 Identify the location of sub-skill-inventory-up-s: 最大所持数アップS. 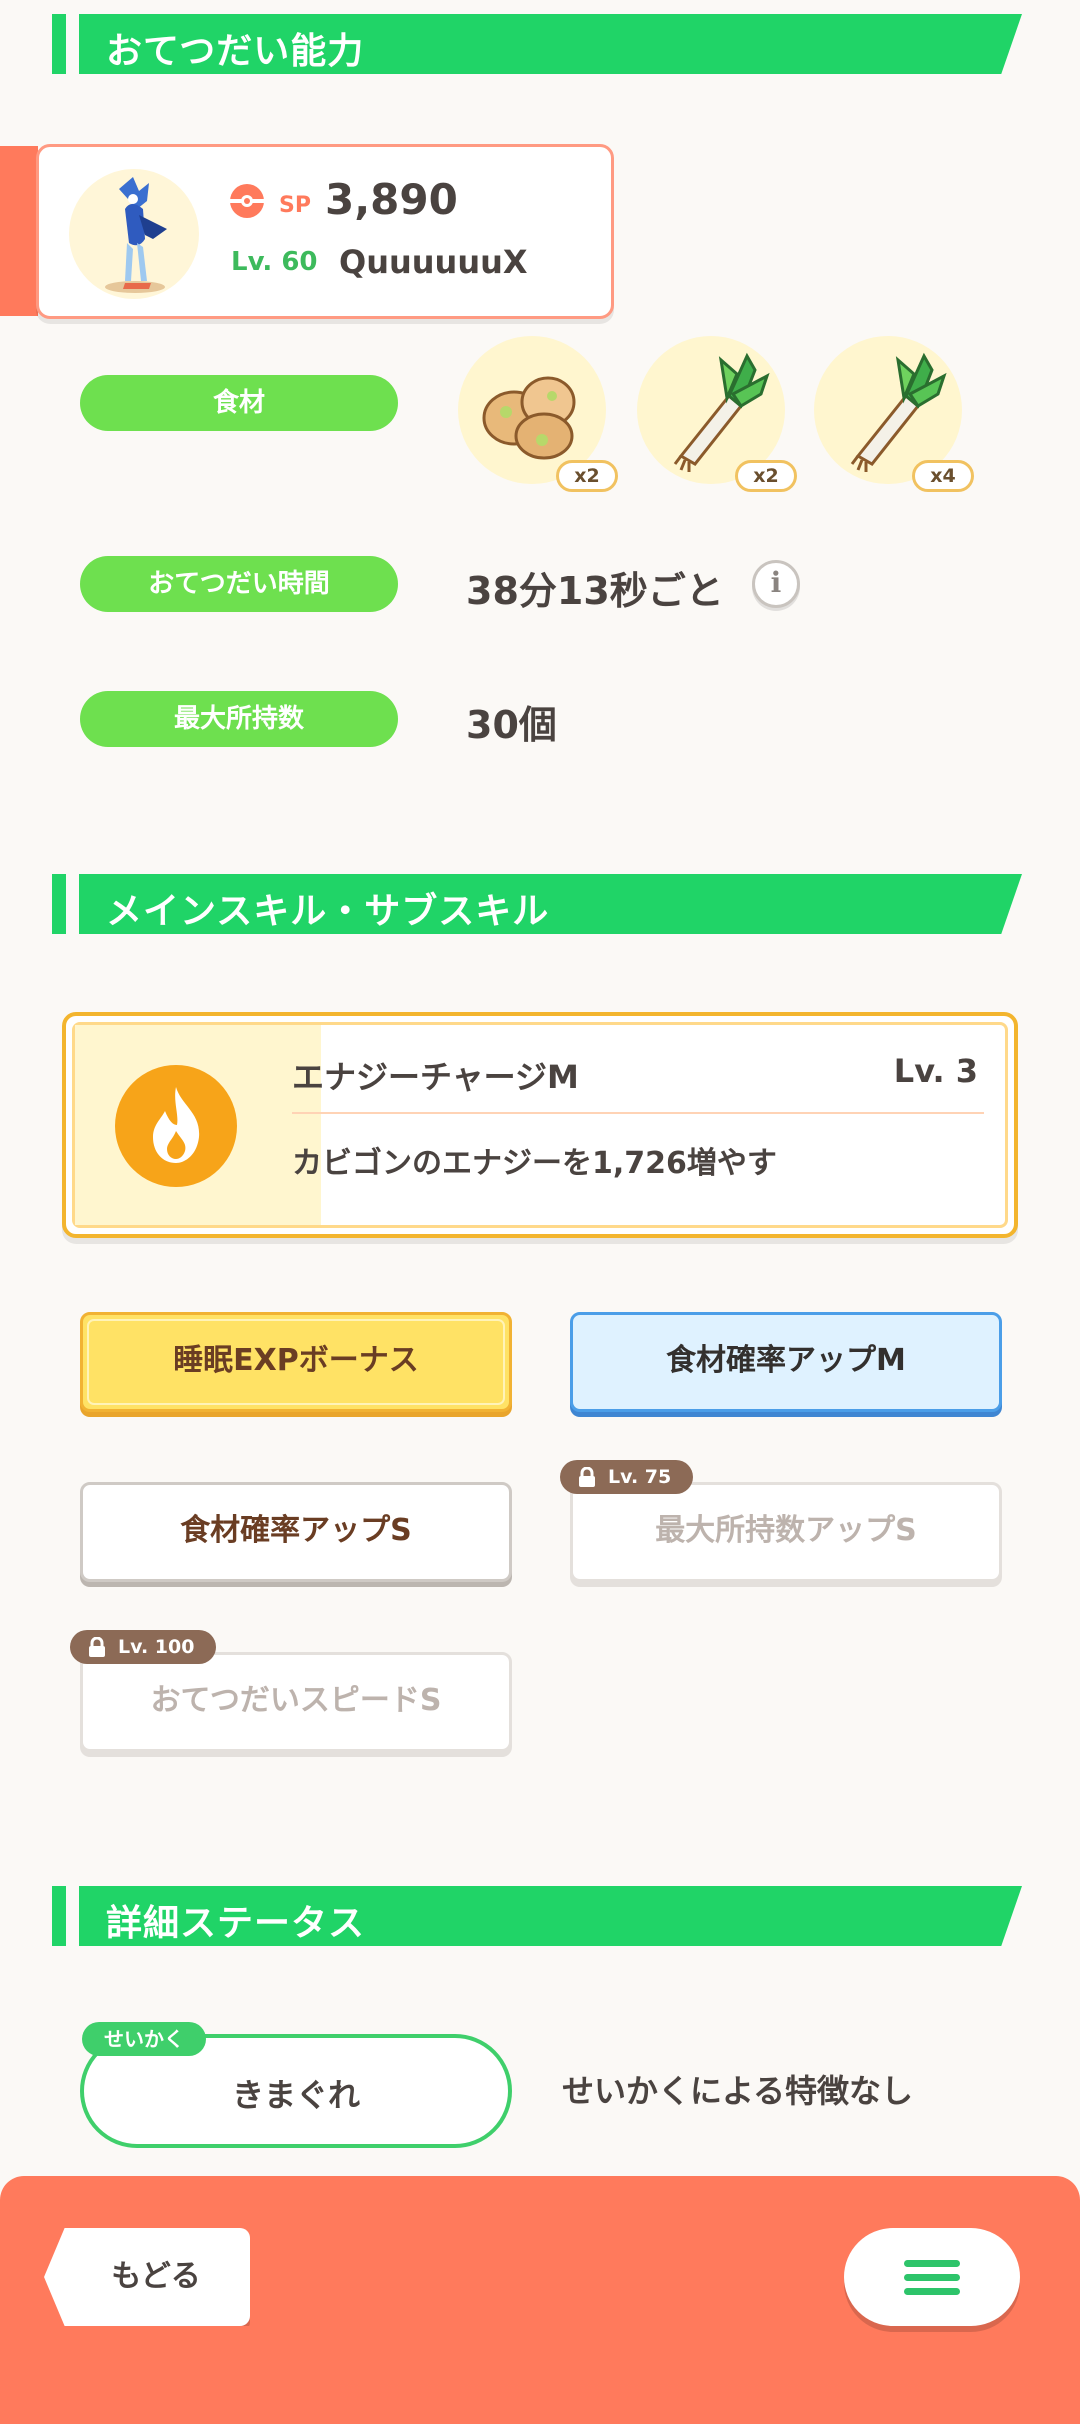
(786, 1532).